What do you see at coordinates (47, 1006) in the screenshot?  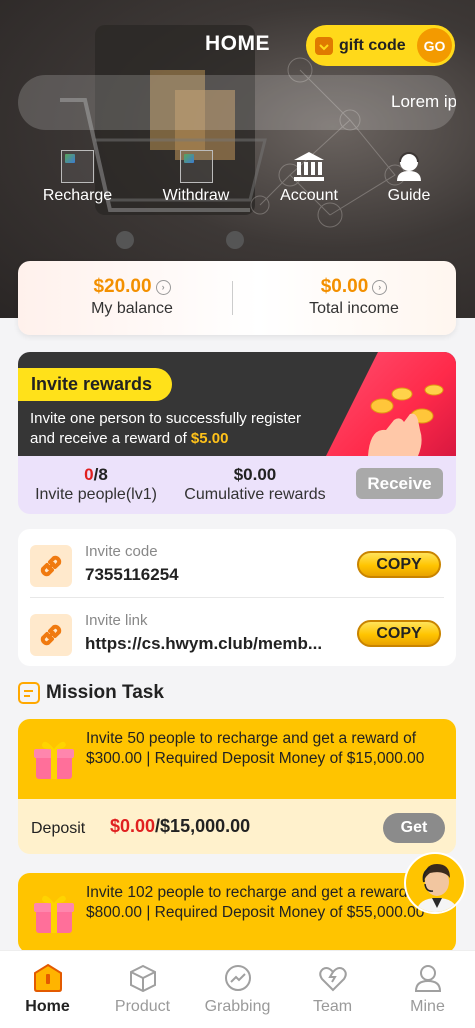 I see `nav-home-label: Home` at bounding box center [47, 1006].